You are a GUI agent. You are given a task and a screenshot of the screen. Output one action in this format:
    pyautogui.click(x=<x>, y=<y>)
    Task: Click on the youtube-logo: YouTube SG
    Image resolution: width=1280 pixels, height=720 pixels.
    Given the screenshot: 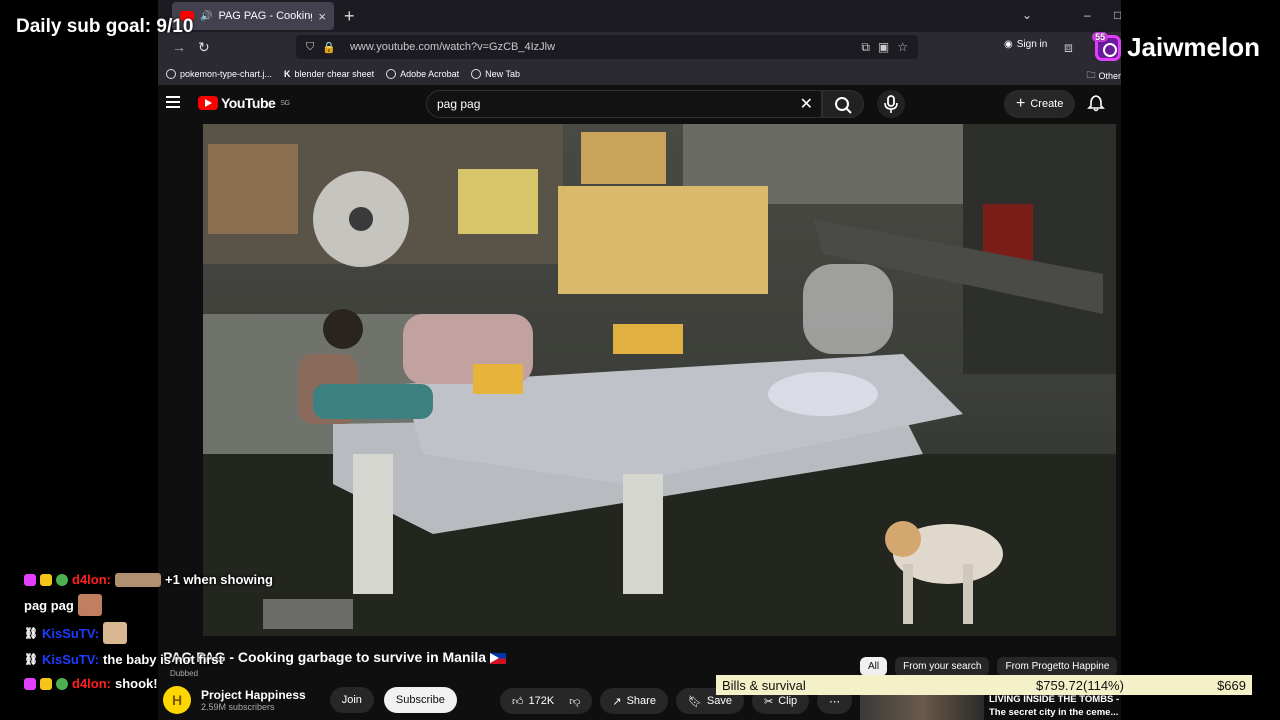 What is the action you would take?
    pyautogui.click(x=244, y=103)
    